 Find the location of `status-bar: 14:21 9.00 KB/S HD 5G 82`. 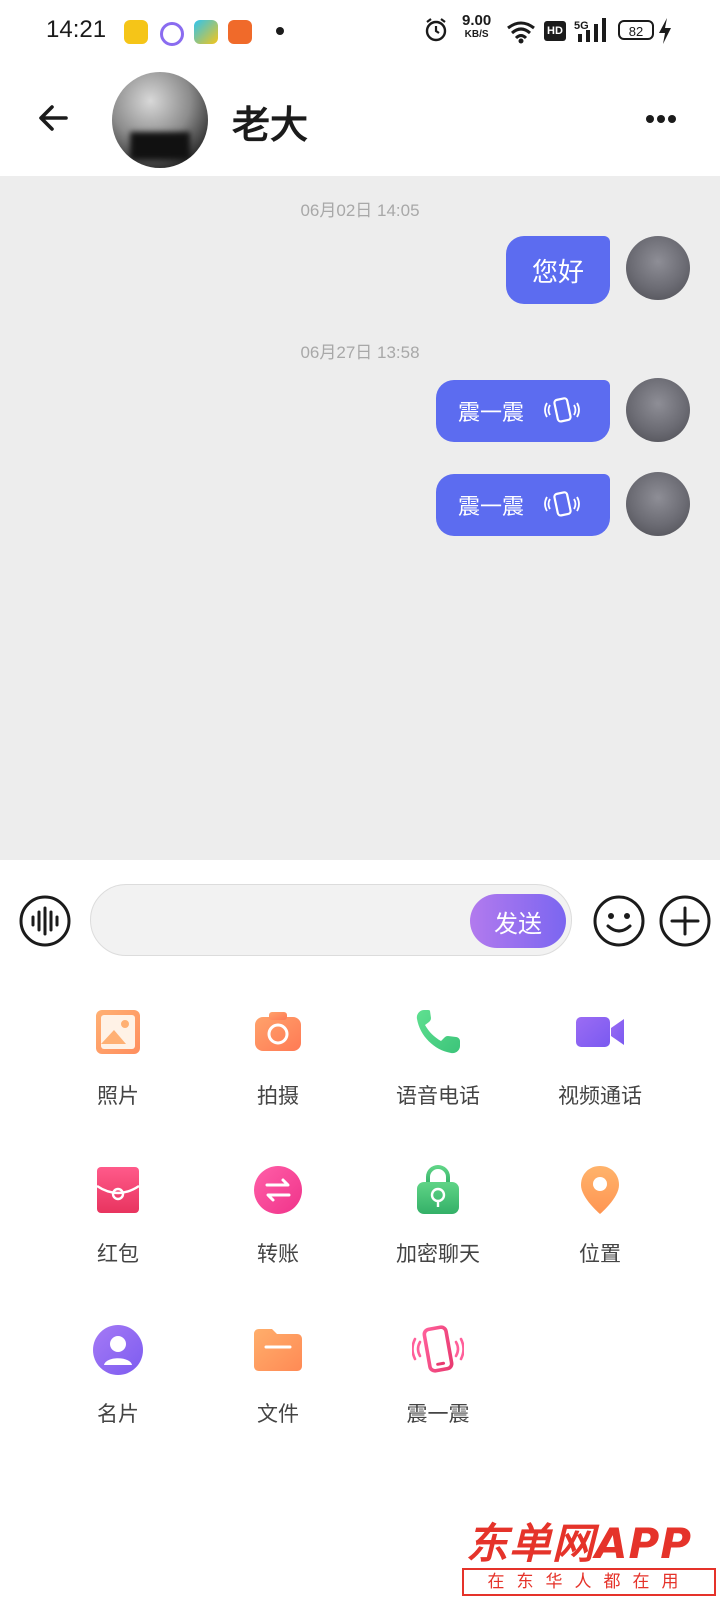

status-bar: 14:21 9.00 KB/S HD 5G 82 is located at coordinates (360, 32).